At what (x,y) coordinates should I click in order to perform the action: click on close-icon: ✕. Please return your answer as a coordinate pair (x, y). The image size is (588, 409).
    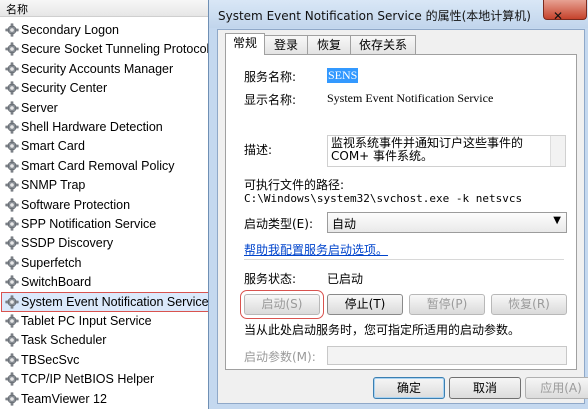
    Looking at the image, I should click on (558, 16).